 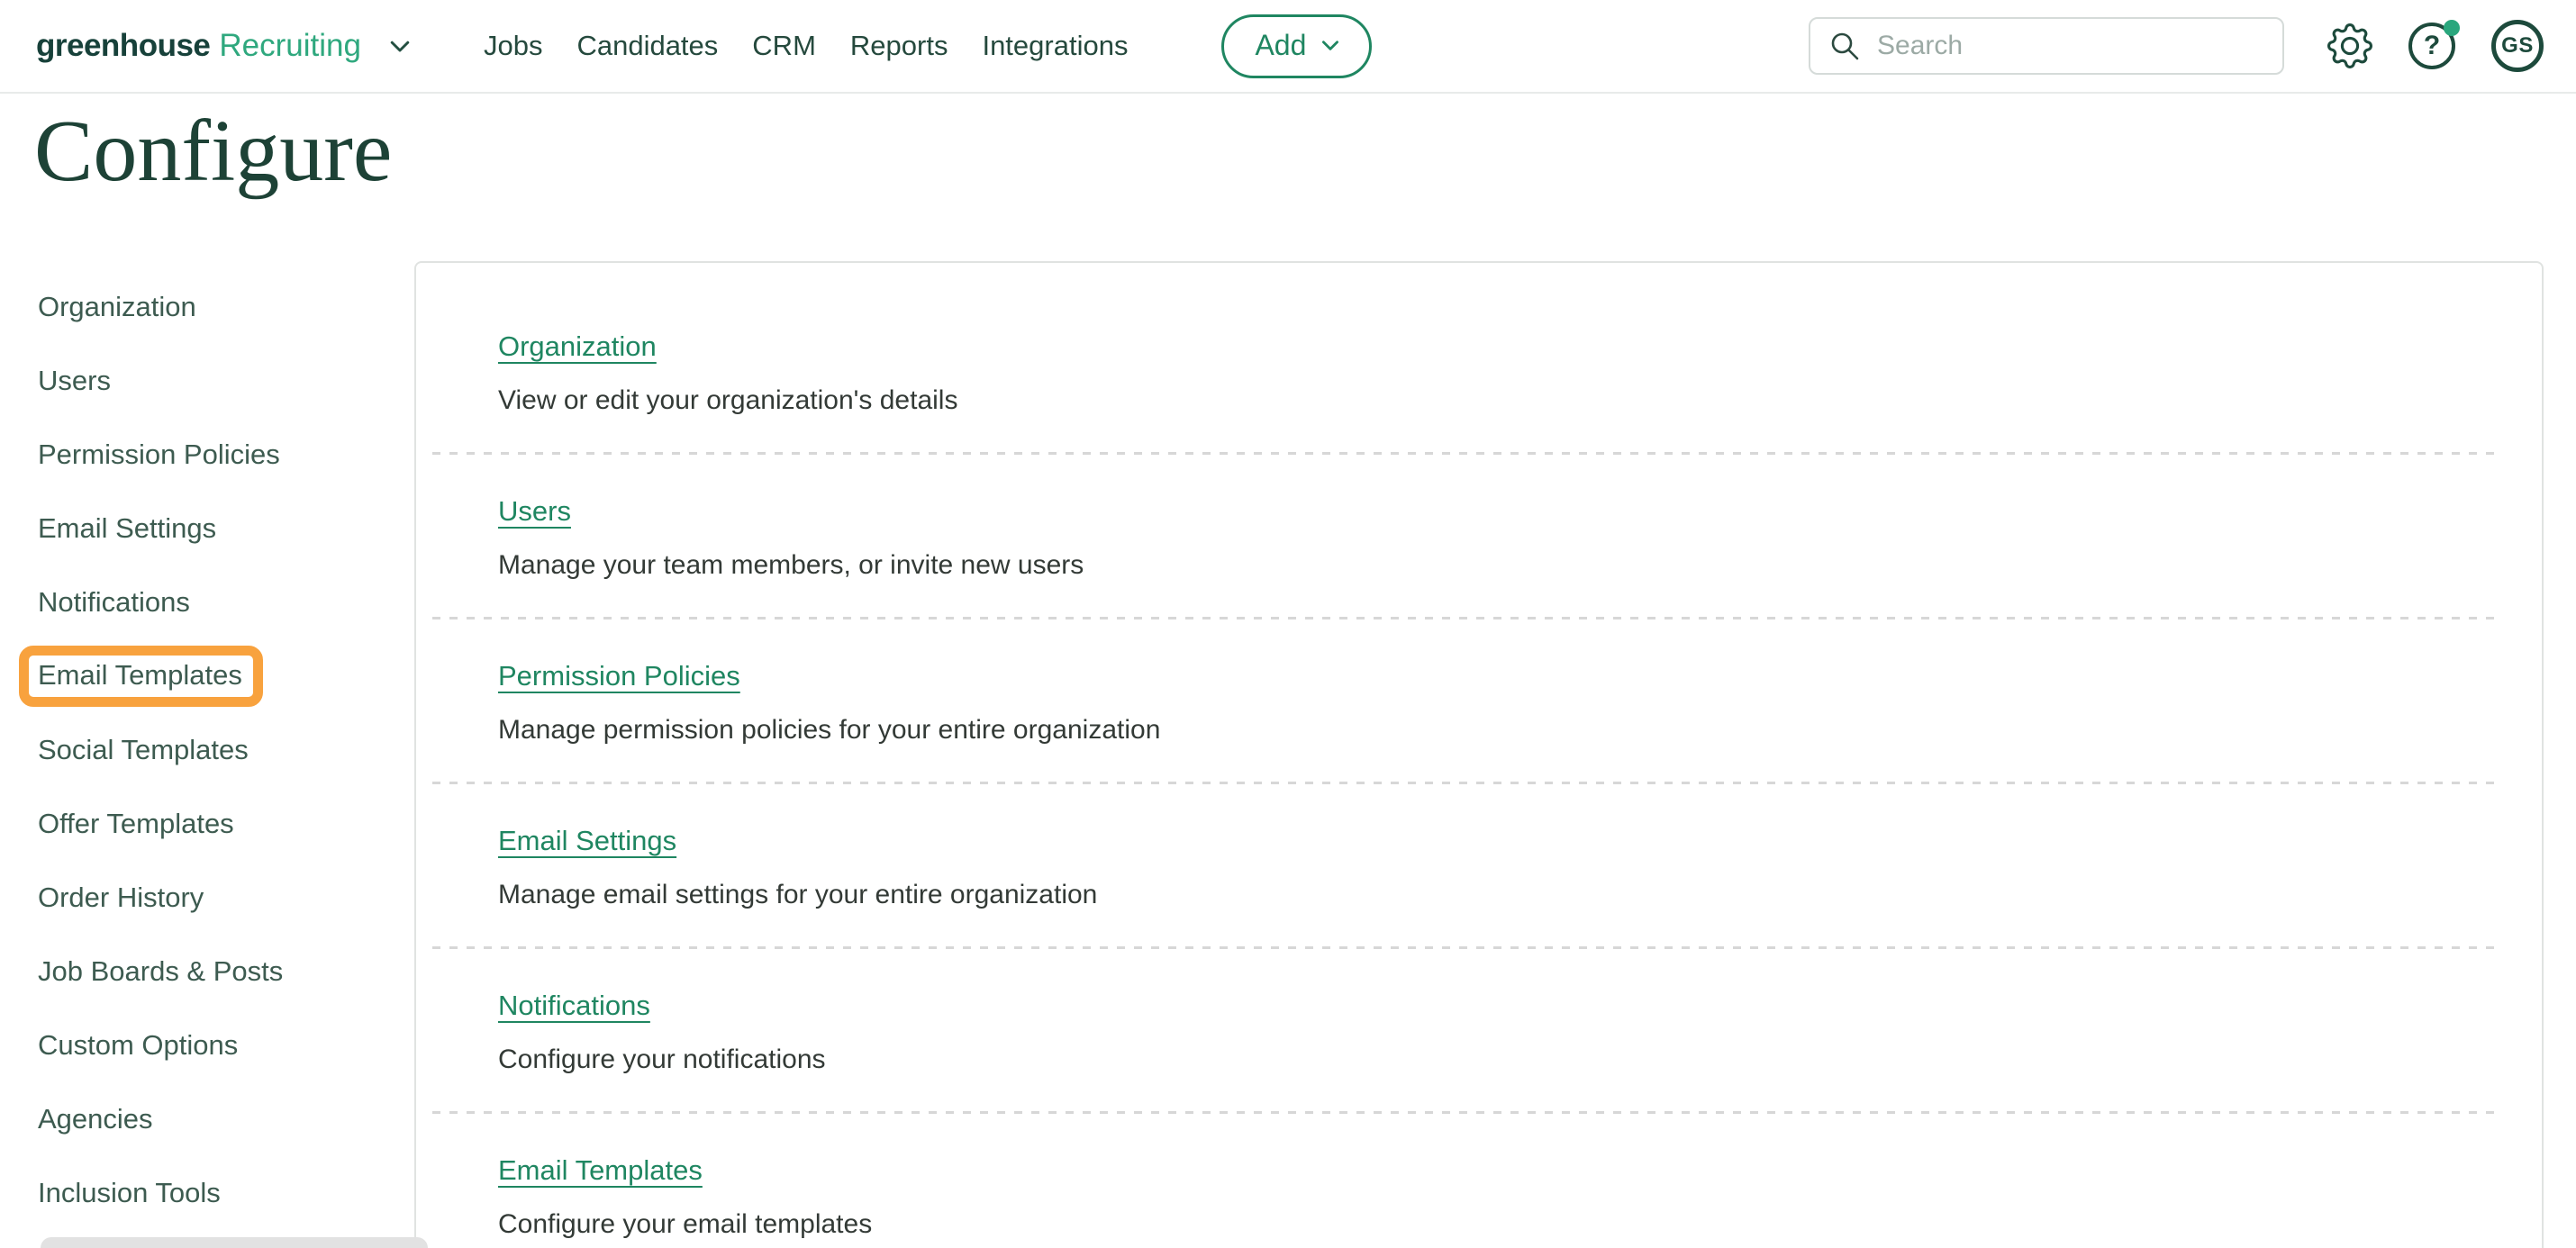 What do you see at coordinates (206, 1045) in the screenshot?
I see `sidebar-item-custom-options: Custom Options` at bounding box center [206, 1045].